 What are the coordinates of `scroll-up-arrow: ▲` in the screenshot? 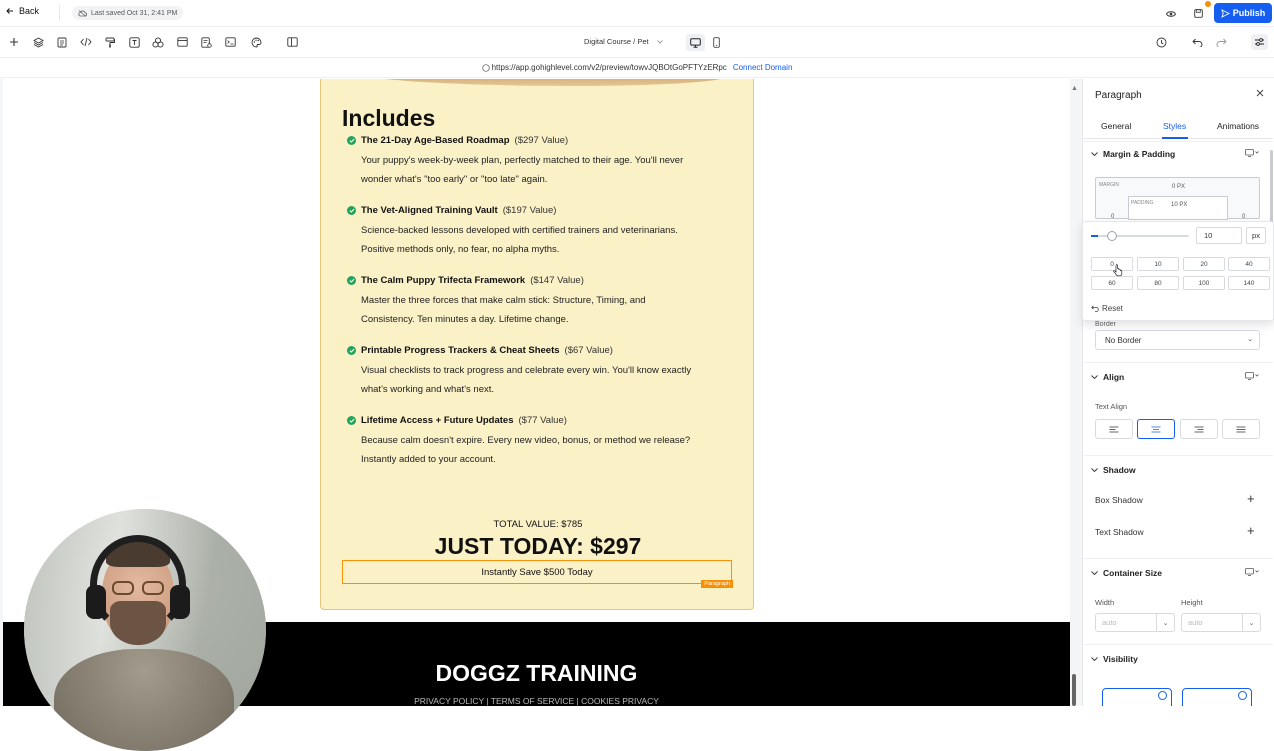 It's located at (1074, 88).